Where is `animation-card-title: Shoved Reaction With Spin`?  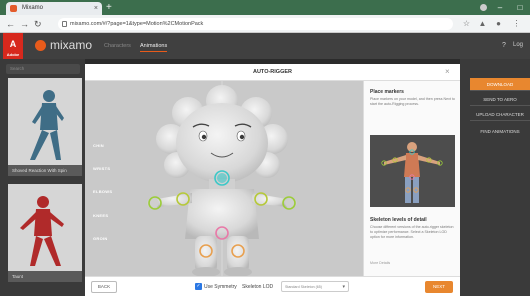
animation-card-title: Shoved Reaction With Spin is located at coordinates (45, 170).